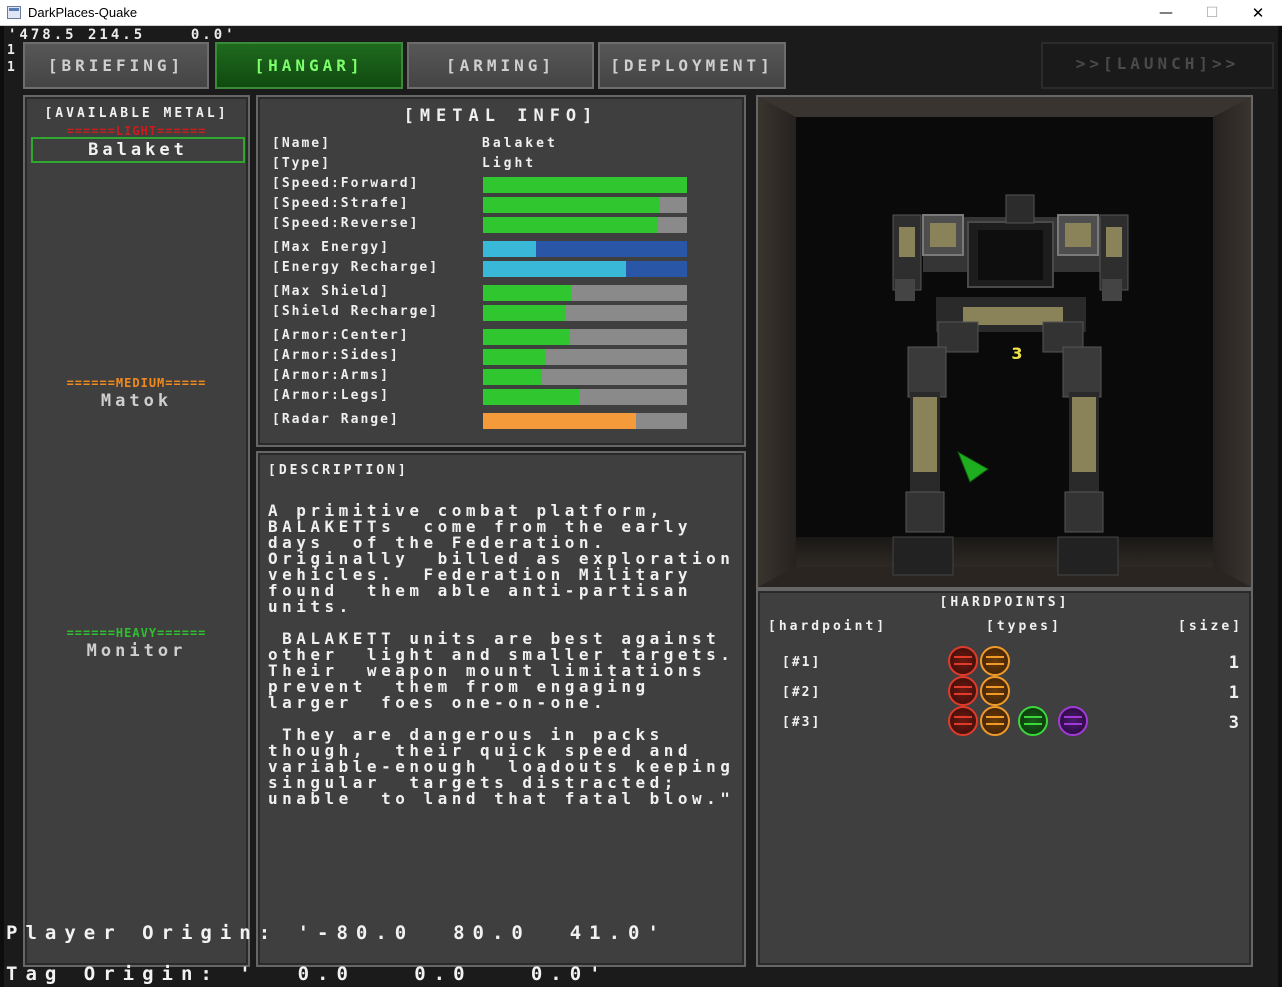 The width and height of the screenshot is (1282, 987). I want to click on stat-label: [Speed:Forward], so click(346, 183).